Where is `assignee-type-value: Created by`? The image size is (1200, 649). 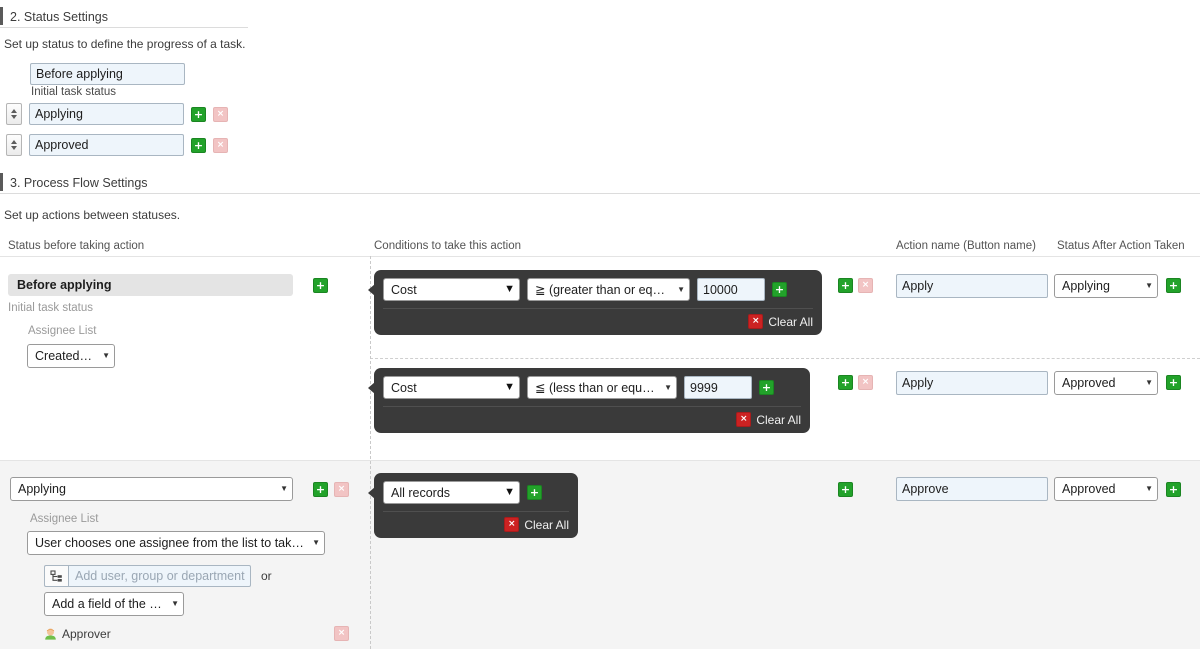 assignee-type-value: Created by is located at coordinates (65, 356).